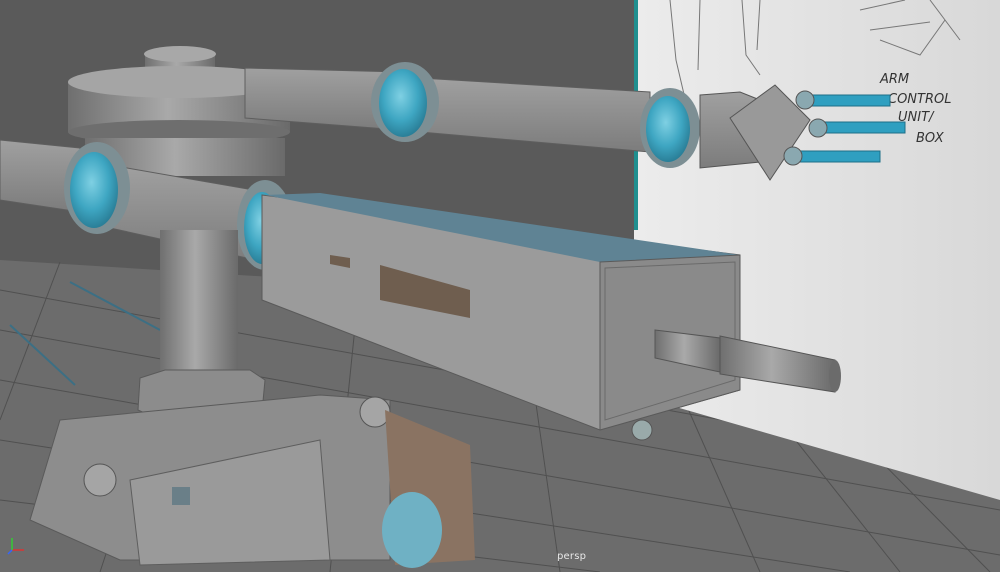 Image resolution: width=1000 pixels, height=572 pixels. What do you see at coordinates (930, 138) in the screenshot?
I see `svg-text: BOX` at bounding box center [930, 138].